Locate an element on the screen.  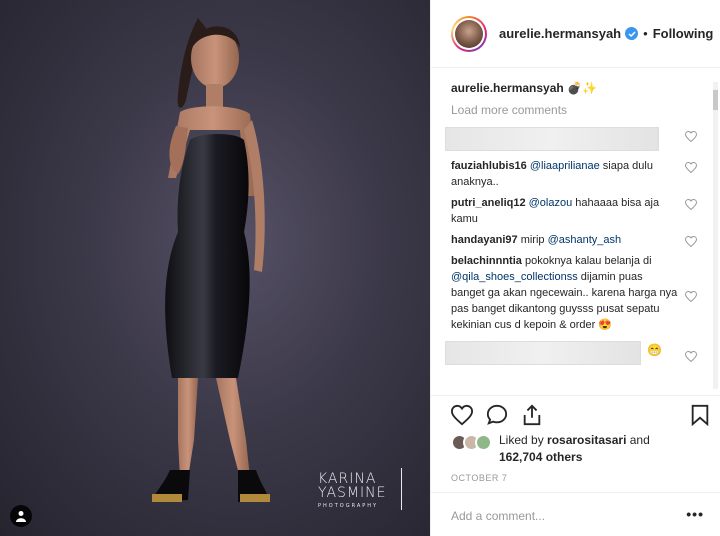
comments-scrollbar is located at coordinates (715, 235).